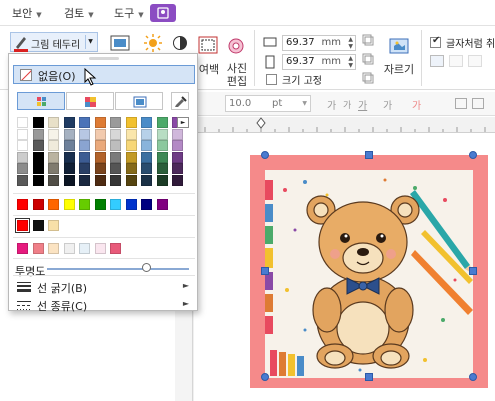 The height and width of the screenshot is (401, 495). What do you see at coordinates (236, 46) in the screenshot?
I see `photo-edit-icon` at bounding box center [236, 46].